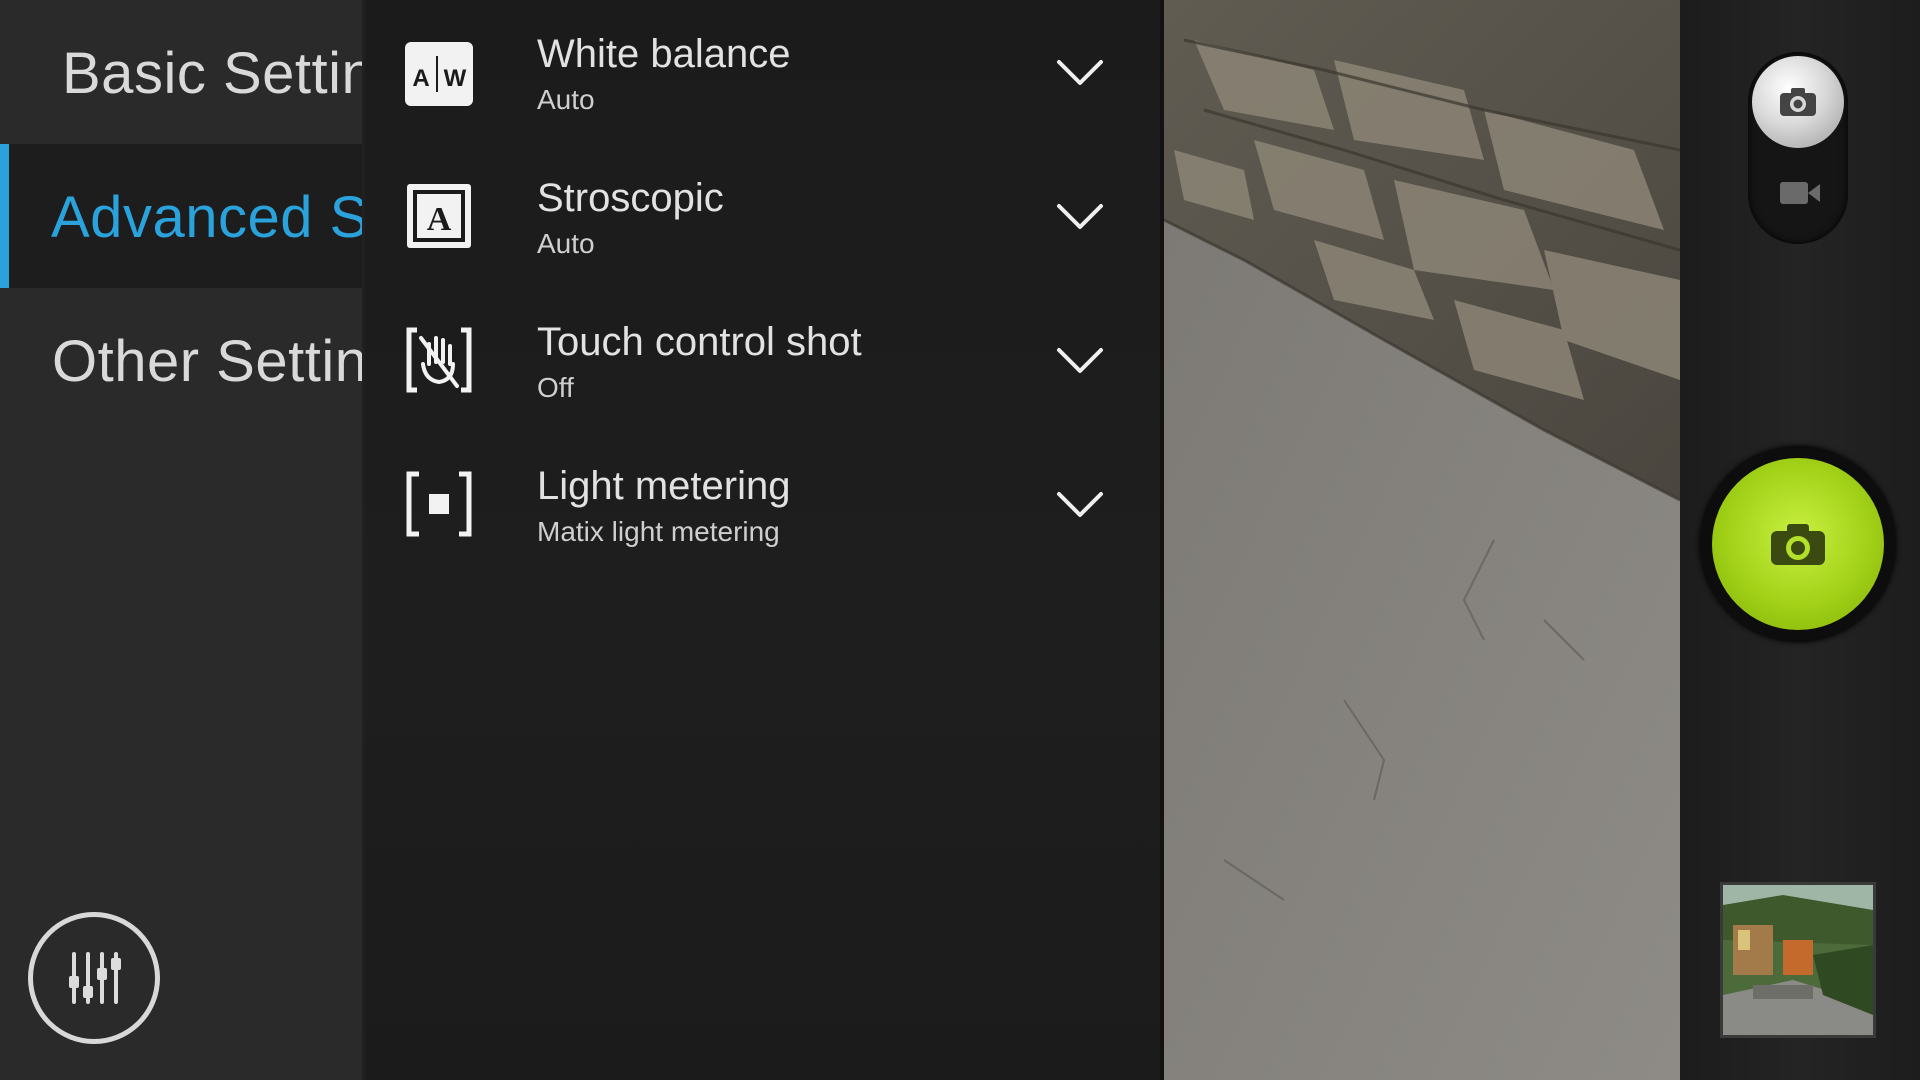 This screenshot has width=1920, height=1080. I want to click on setting-light-metering: Light metering Matix light metering, so click(764, 504).